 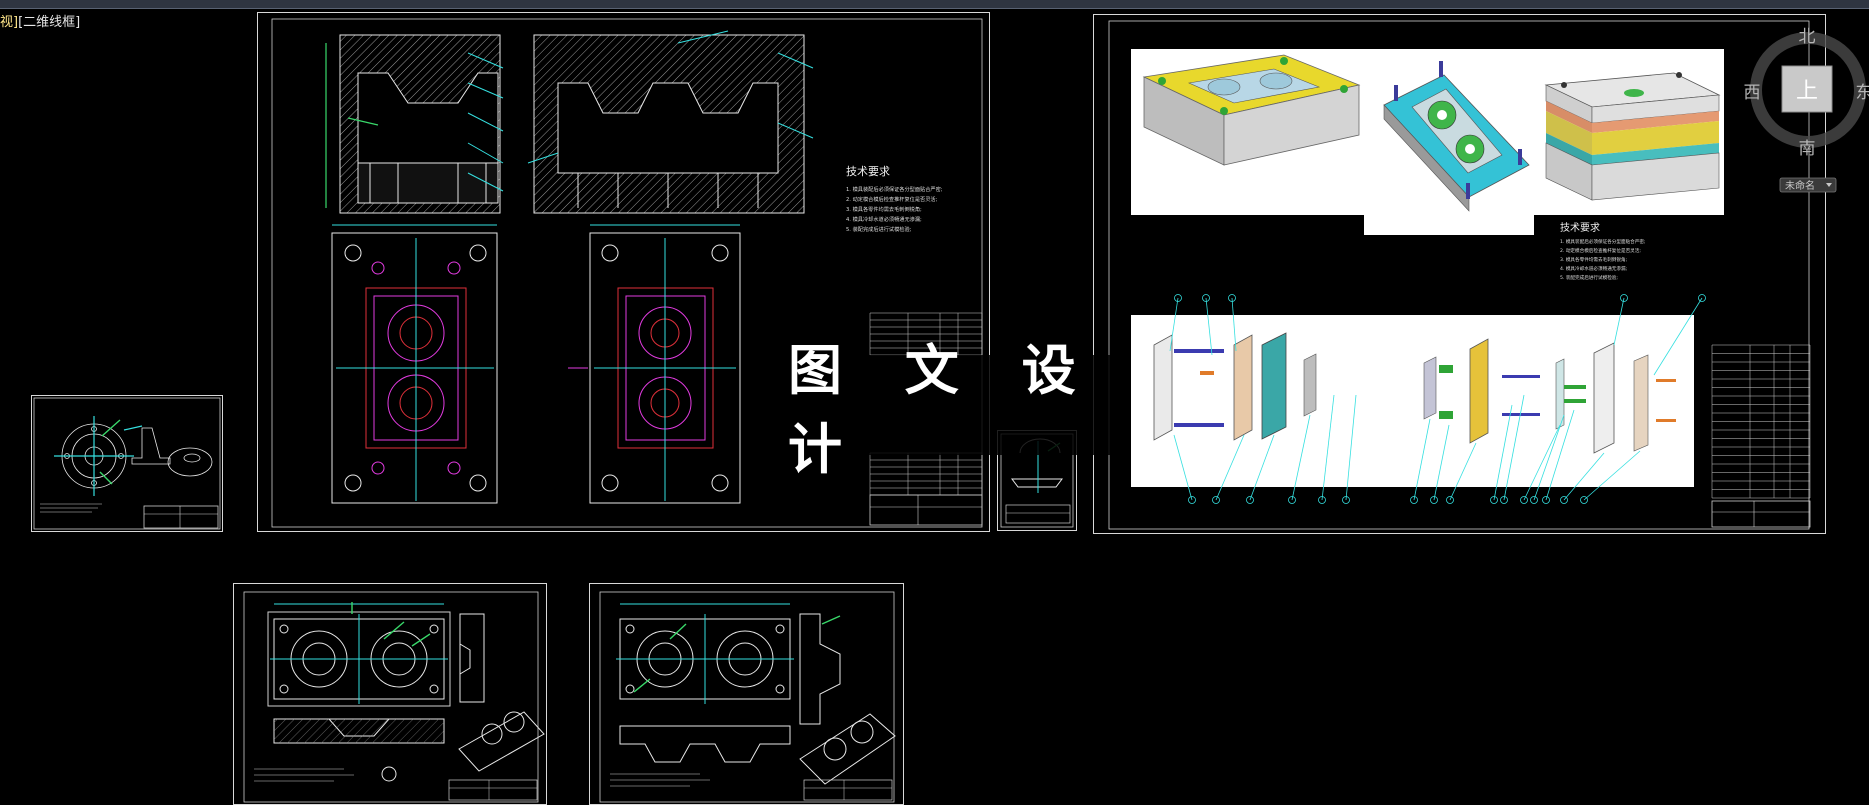 What do you see at coordinates (747, 697) in the screenshot?
I see `moving-plate-drawing` at bounding box center [747, 697].